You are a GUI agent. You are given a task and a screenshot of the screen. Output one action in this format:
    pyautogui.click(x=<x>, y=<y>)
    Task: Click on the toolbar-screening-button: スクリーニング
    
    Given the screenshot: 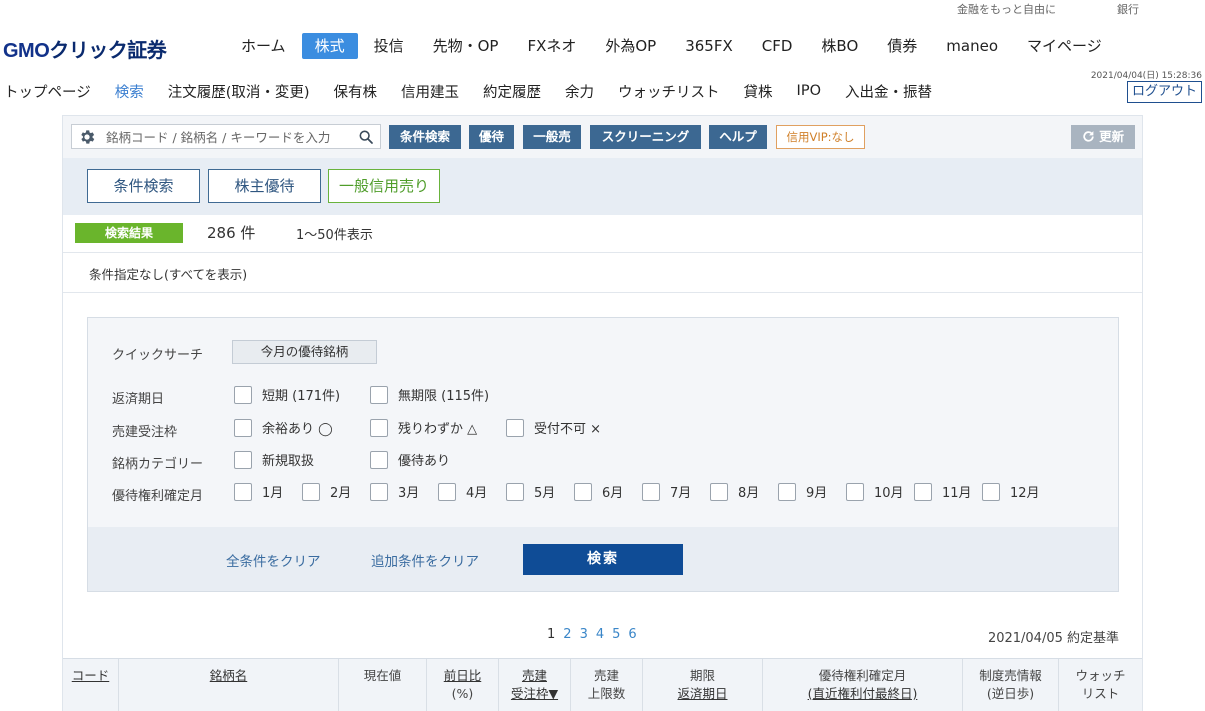 What is the action you would take?
    pyautogui.click(x=645, y=137)
    